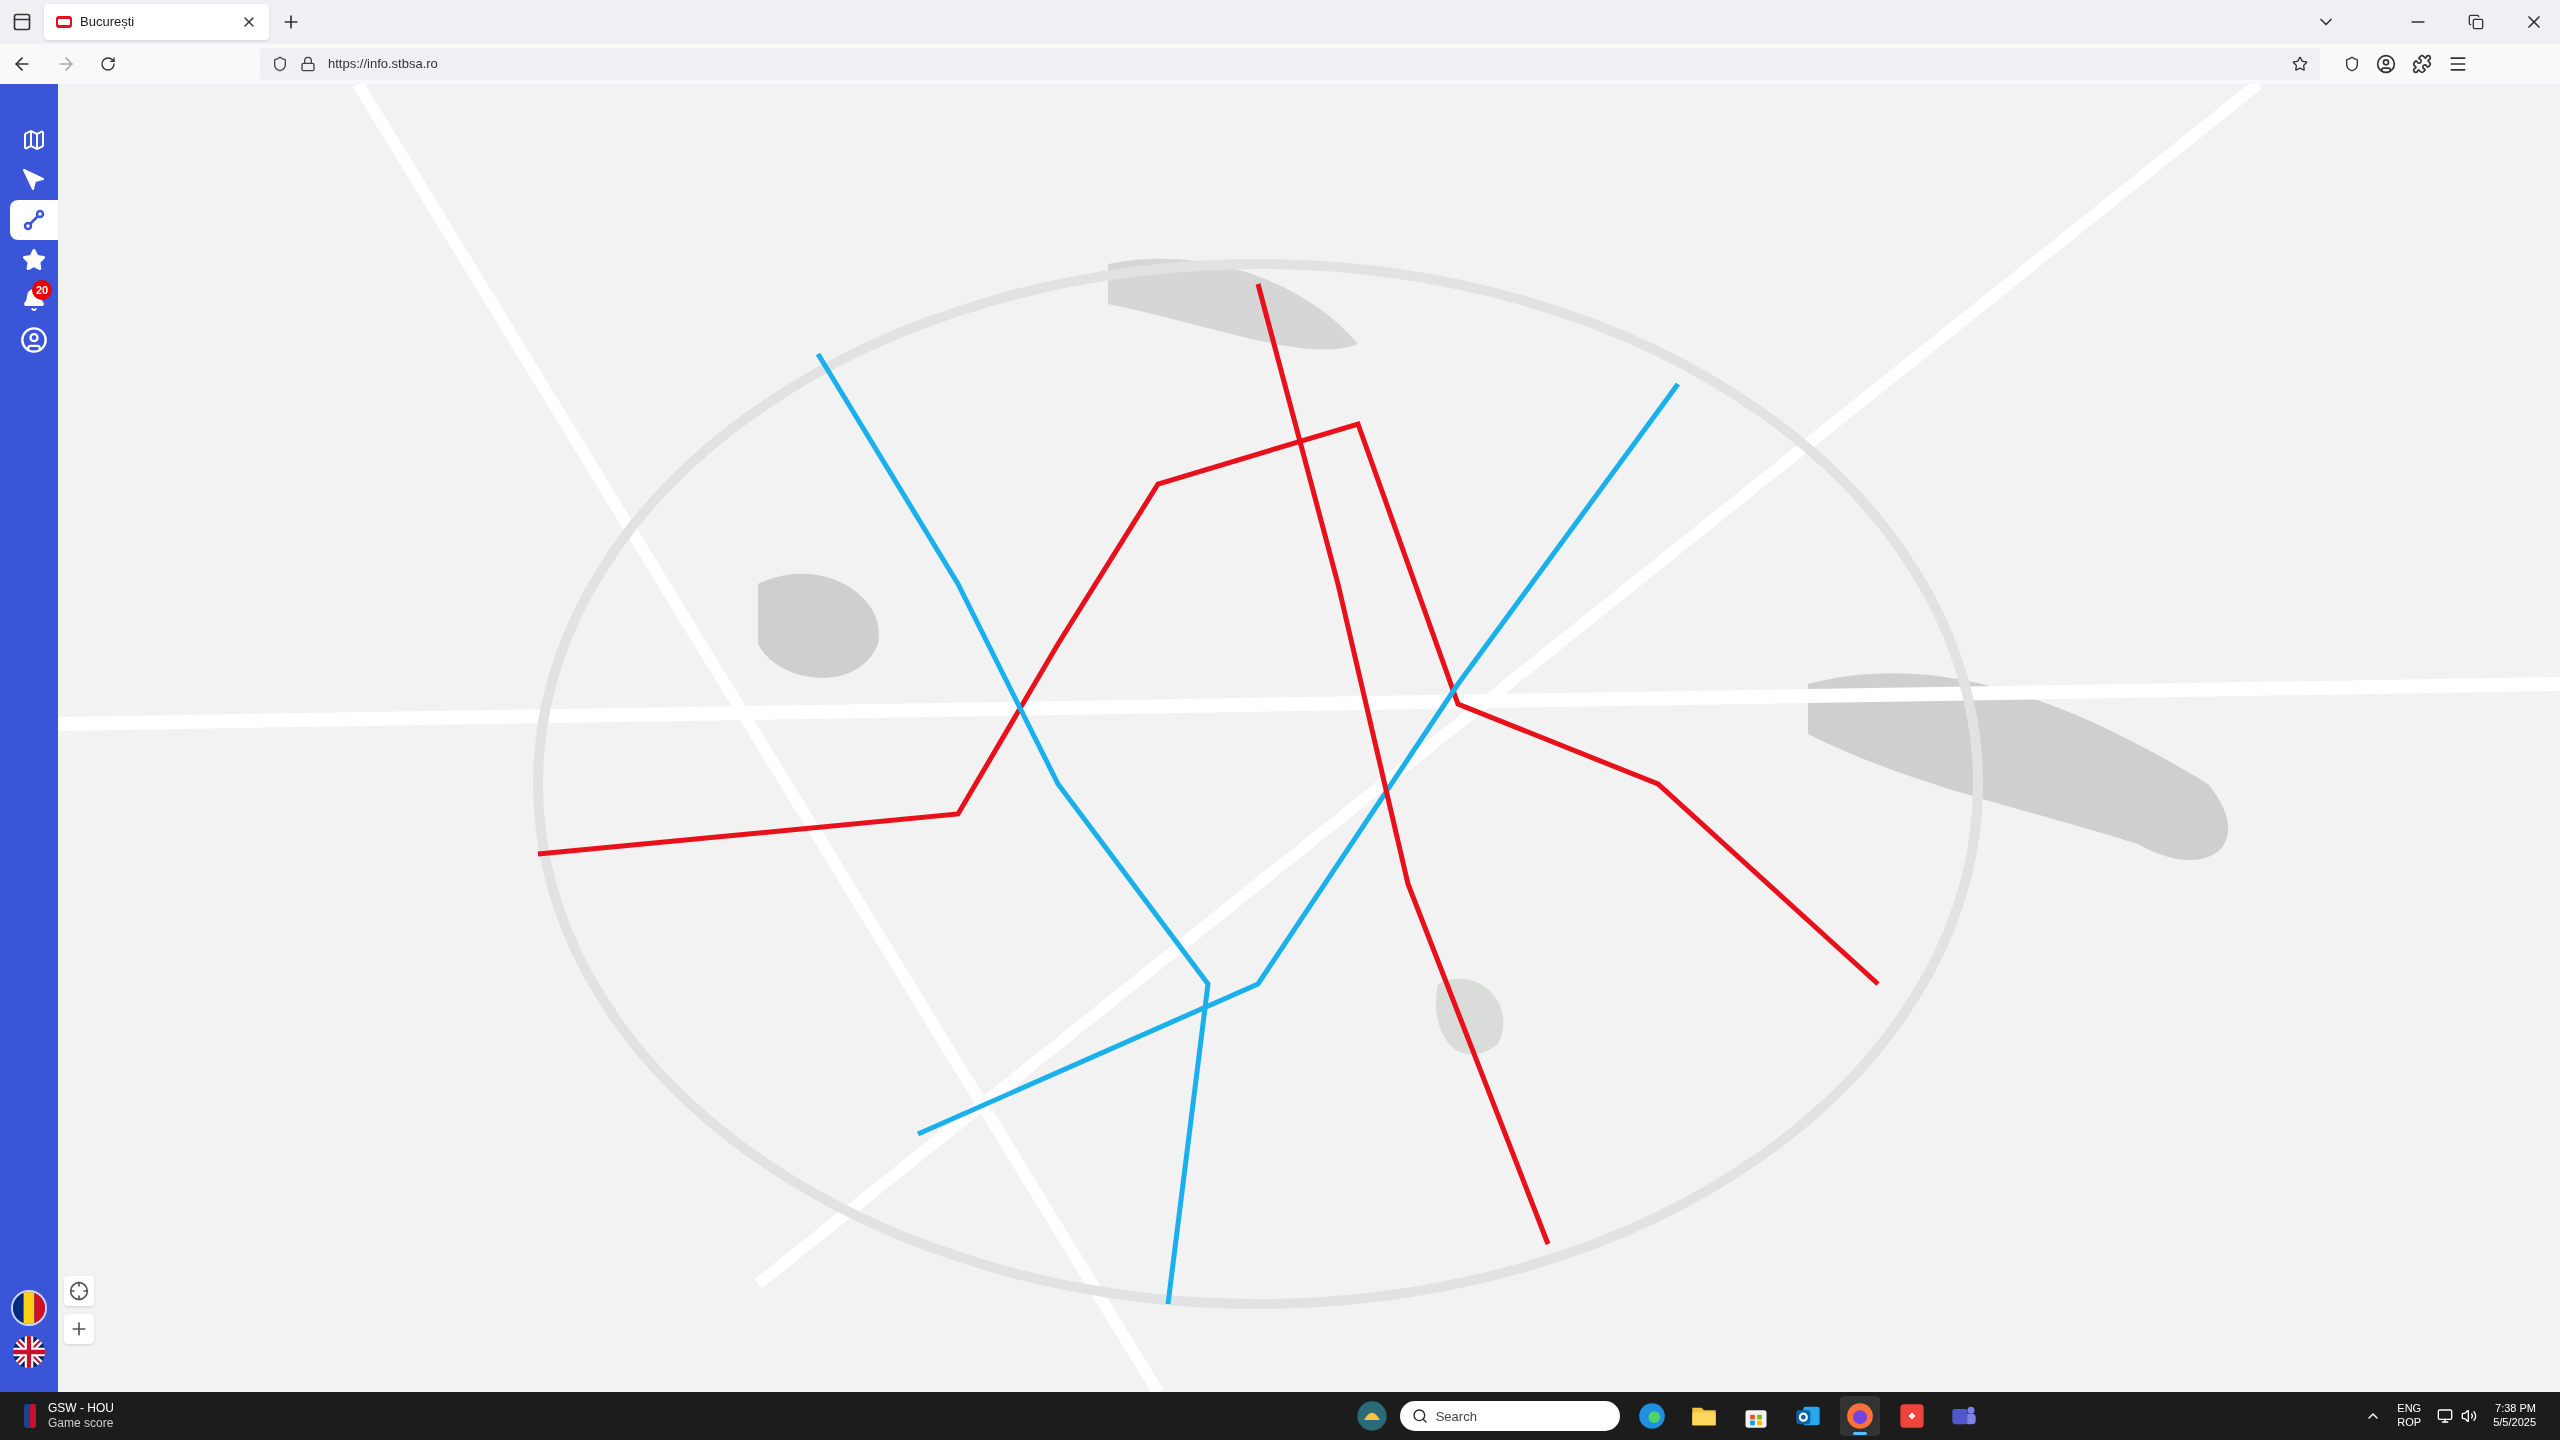  I want to click on news-widget: GSW - HOU Game score, so click(69, 1416).